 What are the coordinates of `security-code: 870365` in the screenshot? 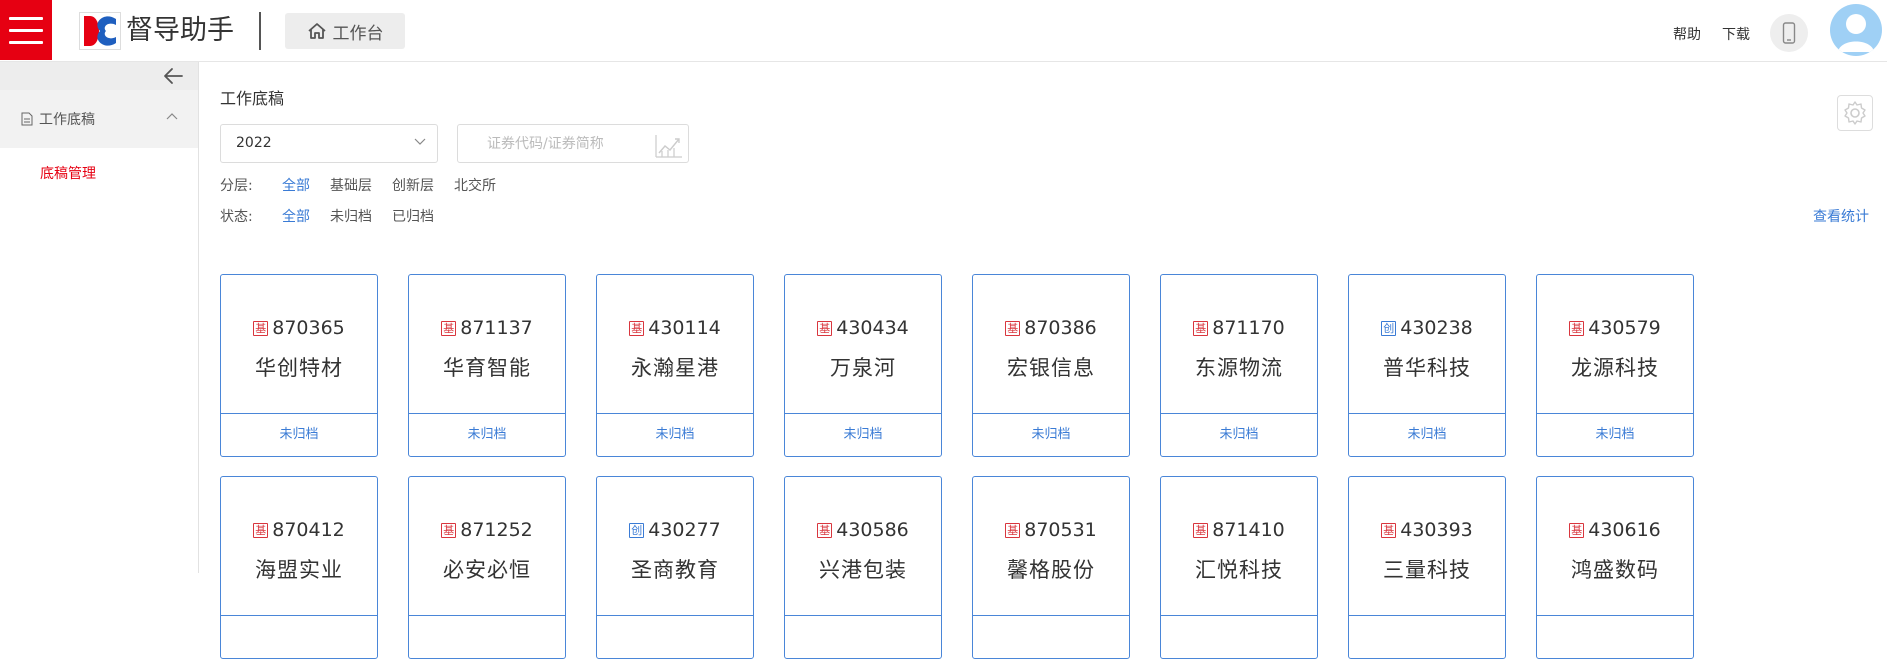 It's located at (308, 328).